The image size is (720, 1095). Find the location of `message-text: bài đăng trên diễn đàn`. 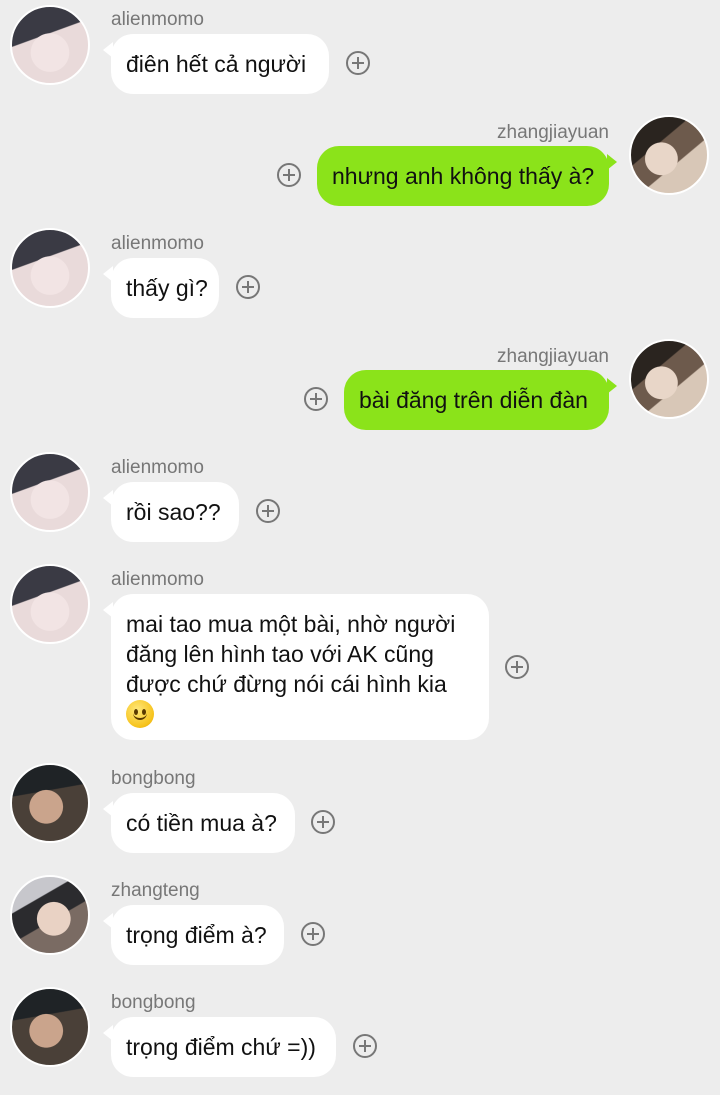

message-text: bài đăng trên diễn đàn is located at coordinates (473, 400).